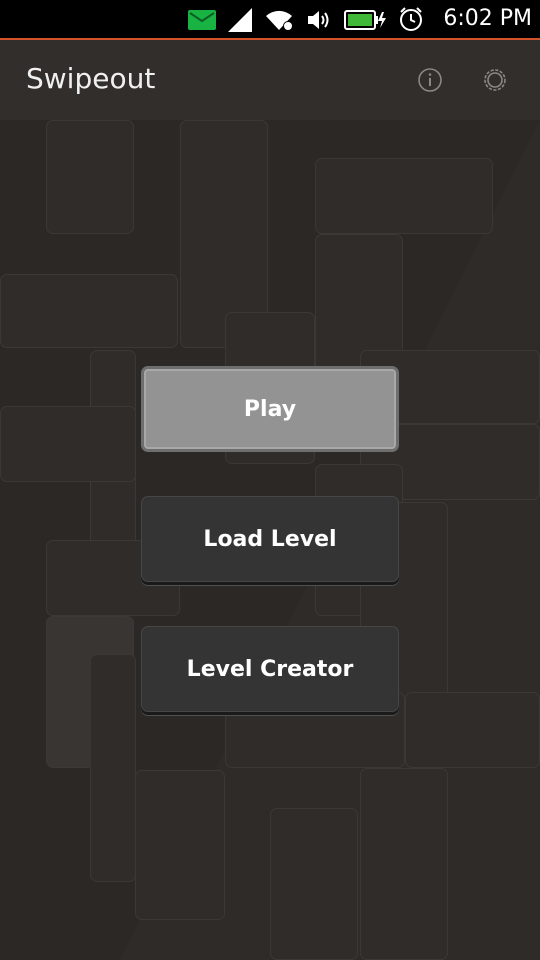  I want to click on status-time: 6:02 PM, so click(487, 18).